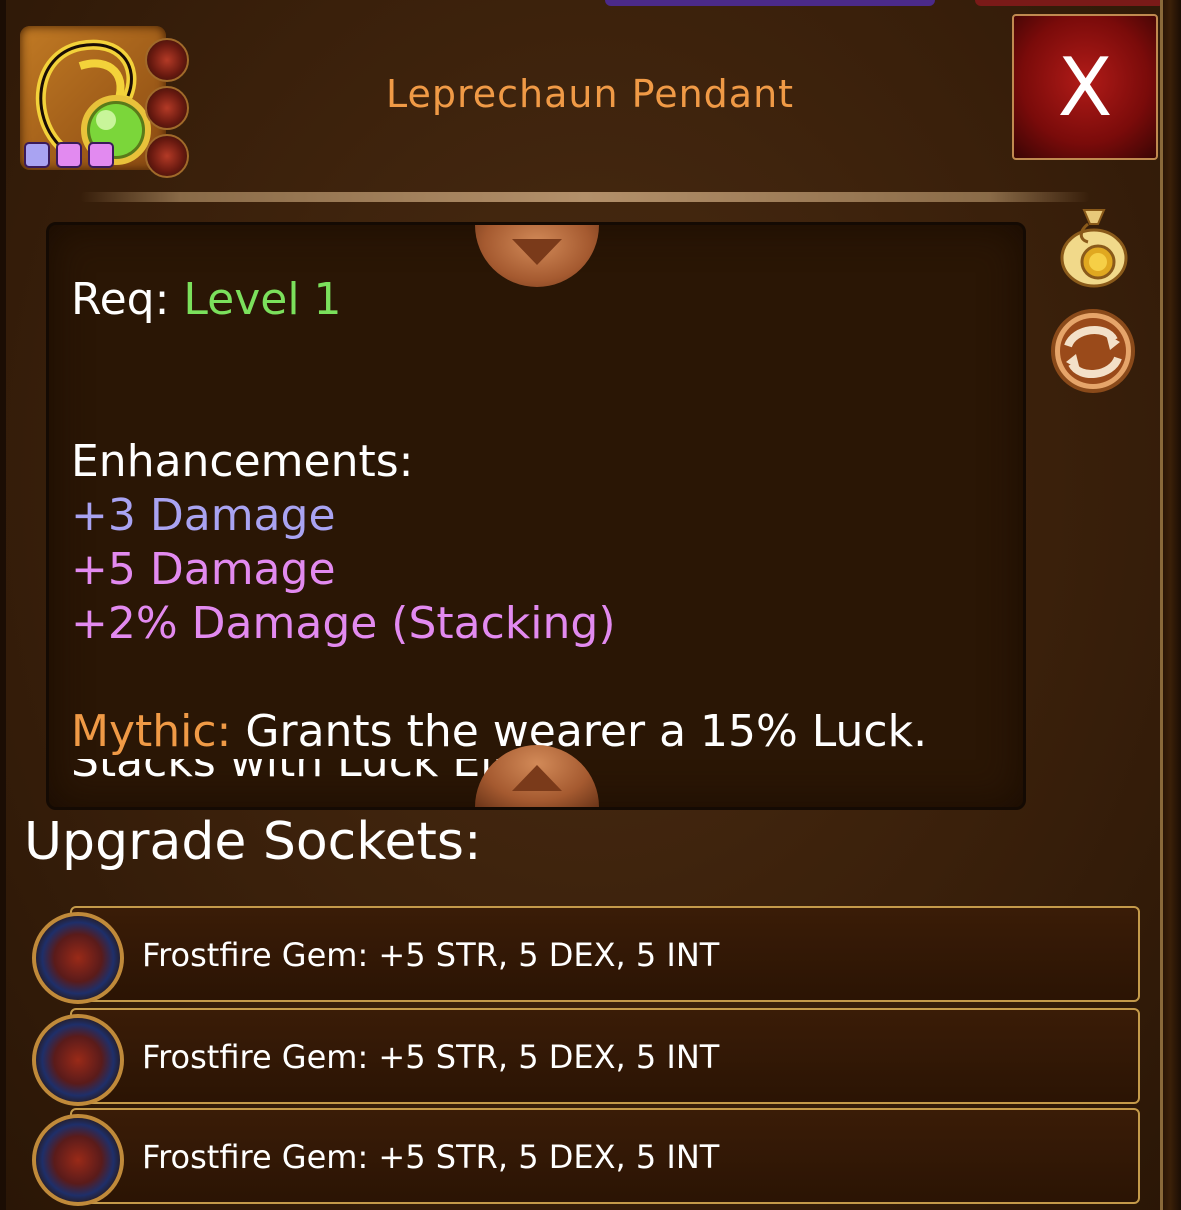 Image resolution: width=1181 pixels, height=1210 pixels. What do you see at coordinates (242, 461) in the screenshot?
I see `enhancements-heading: Enhancements:` at bounding box center [242, 461].